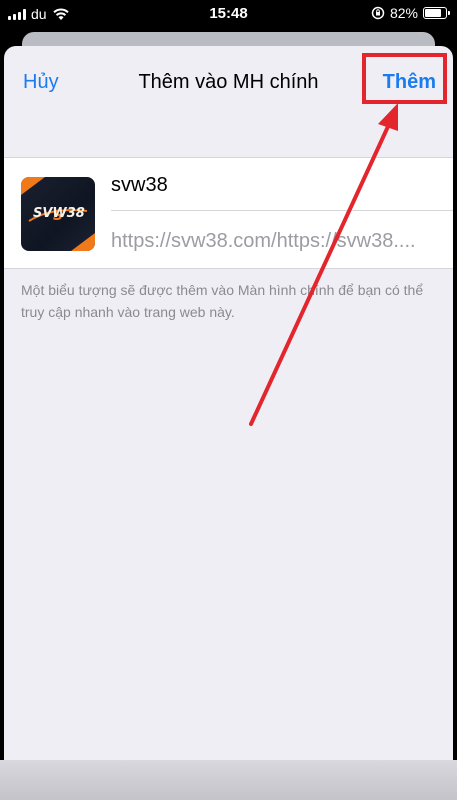 Image resolution: width=457 pixels, height=800 pixels. I want to click on divider, so click(282, 210).